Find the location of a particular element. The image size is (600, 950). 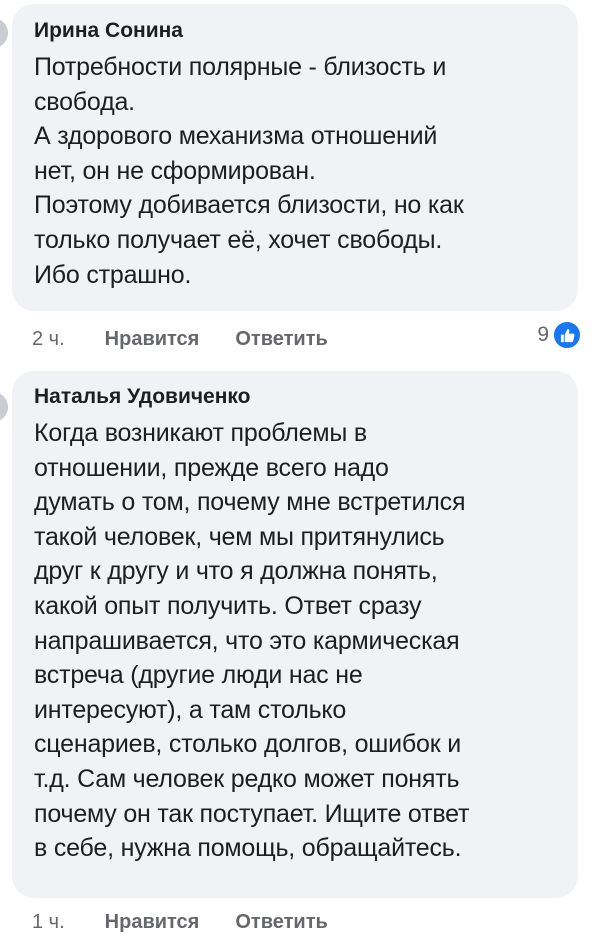

comment-actions: 1 ч. Нравится Ответить is located at coordinates (180, 922).